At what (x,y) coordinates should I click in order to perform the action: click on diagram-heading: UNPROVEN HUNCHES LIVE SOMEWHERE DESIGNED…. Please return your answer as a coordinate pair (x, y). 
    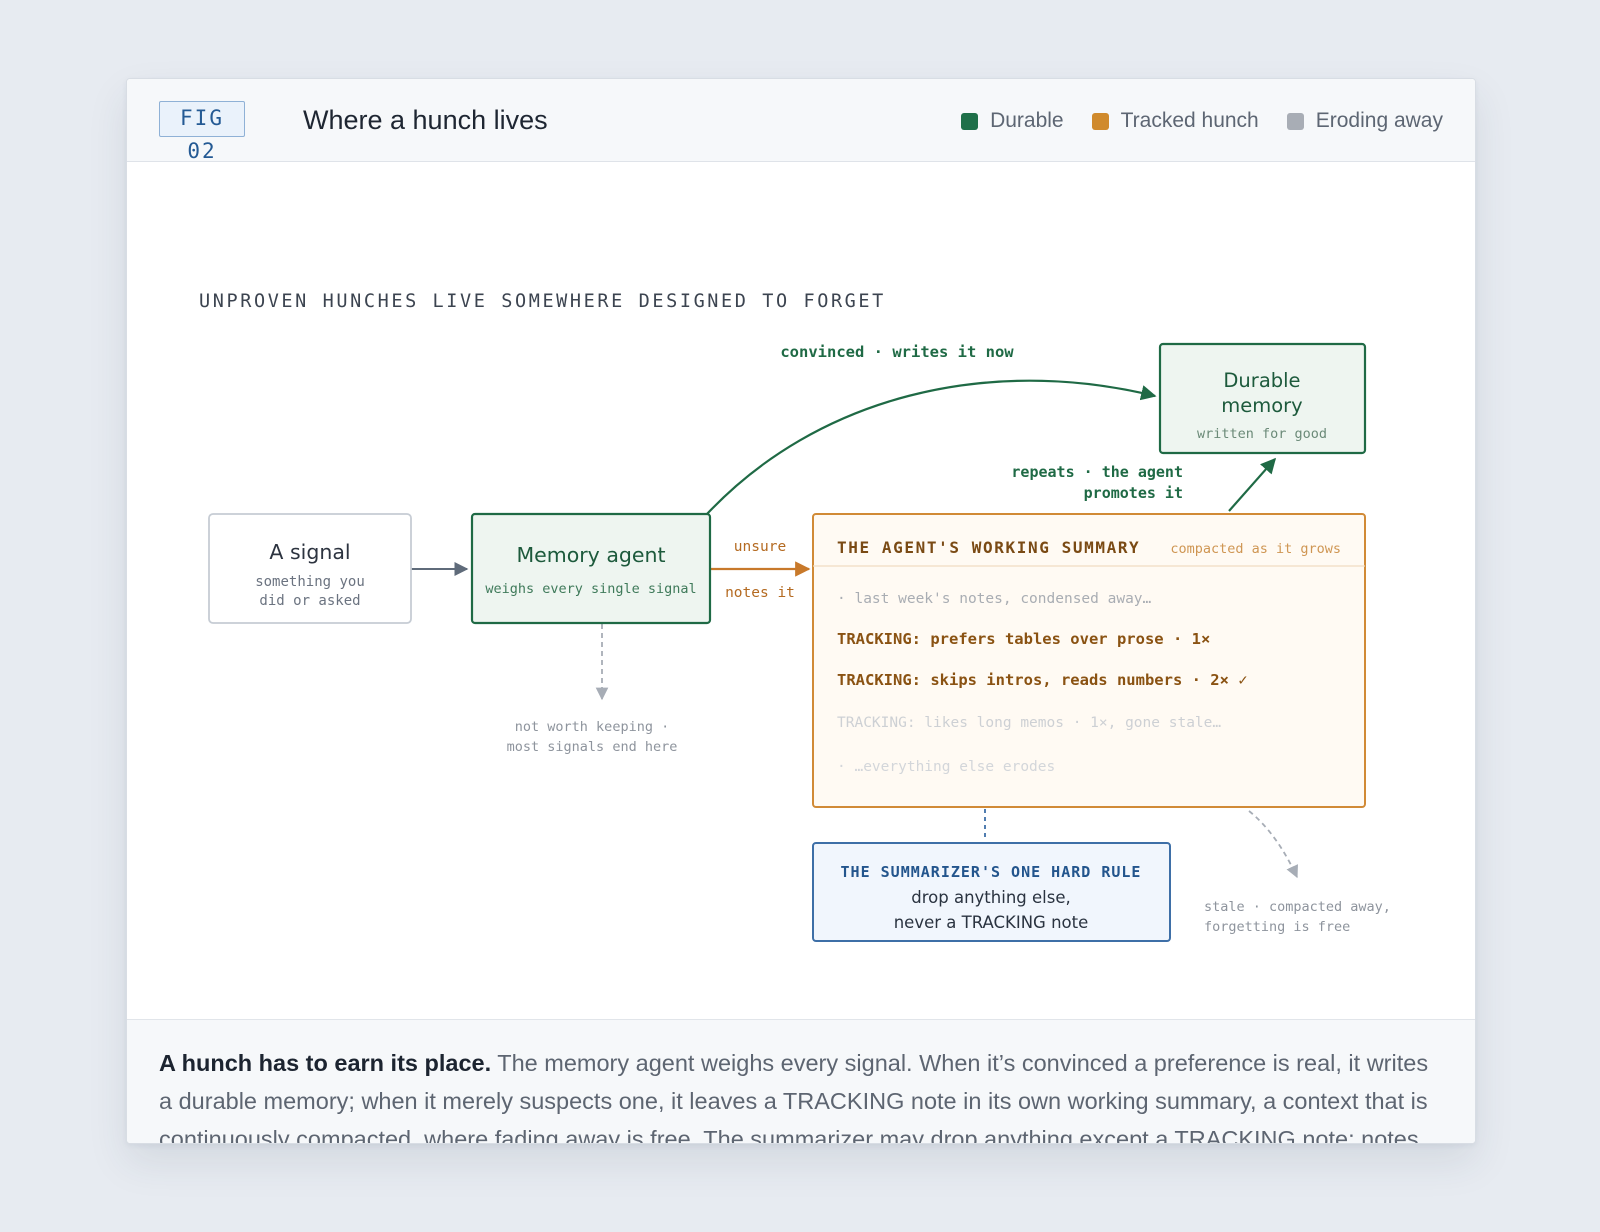
    Looking at the image, I should click on (542, 301).